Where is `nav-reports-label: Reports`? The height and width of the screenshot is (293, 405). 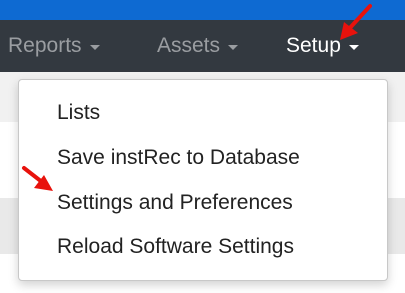
nav-reports-label: Reports is located at coordinates (45, 45).